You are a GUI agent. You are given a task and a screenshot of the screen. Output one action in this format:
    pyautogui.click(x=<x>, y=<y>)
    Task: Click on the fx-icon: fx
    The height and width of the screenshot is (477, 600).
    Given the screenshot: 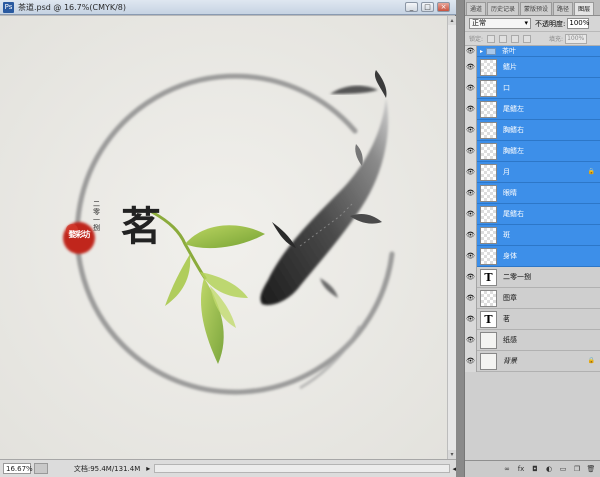 What is the action you would take?
    pyautogui.click(x=521, y=469)
    